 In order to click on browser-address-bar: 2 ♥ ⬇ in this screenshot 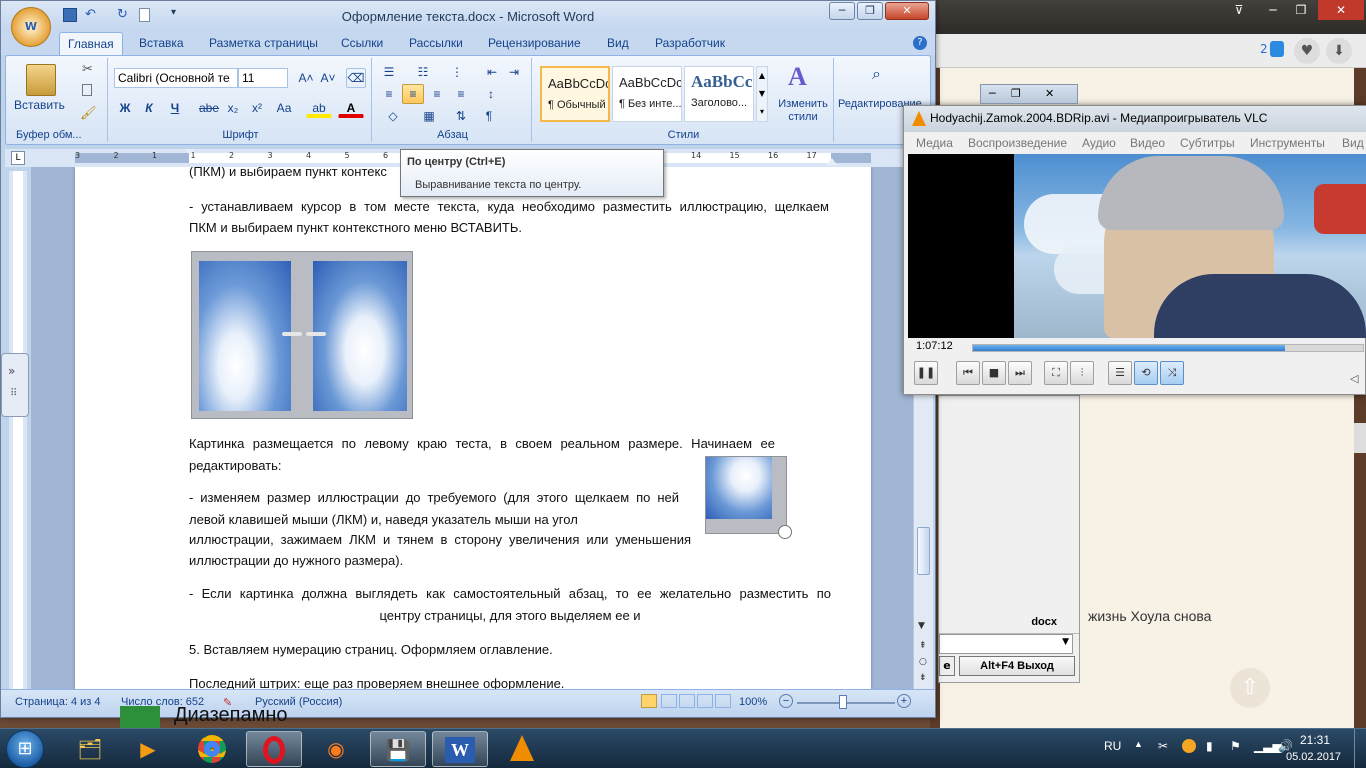, I will do `click(1148, 51)`.